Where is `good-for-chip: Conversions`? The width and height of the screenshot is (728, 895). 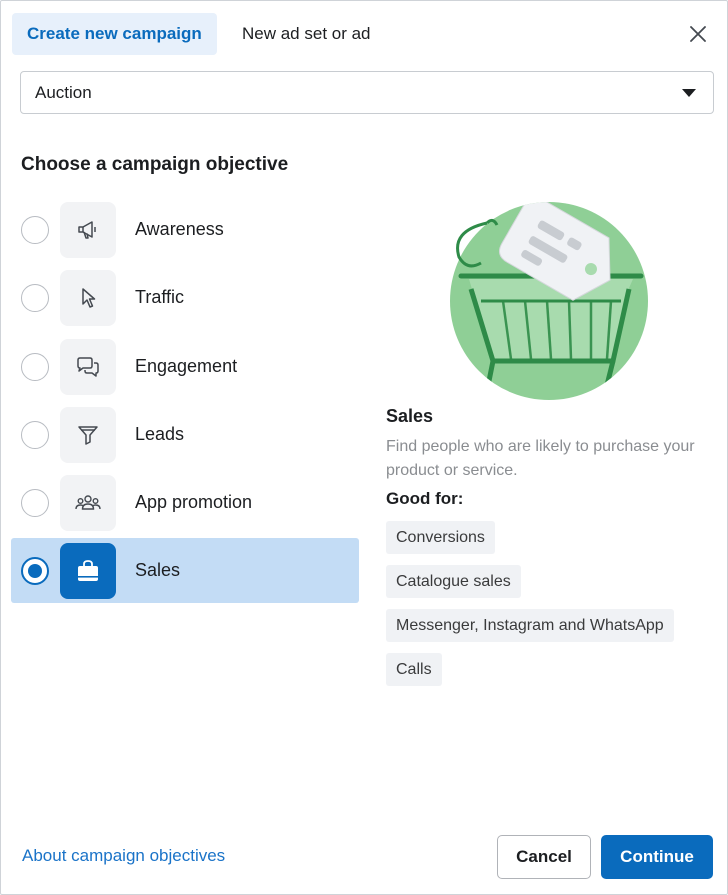 good-for-chip: Conversions is located at coordinates (440, 537).